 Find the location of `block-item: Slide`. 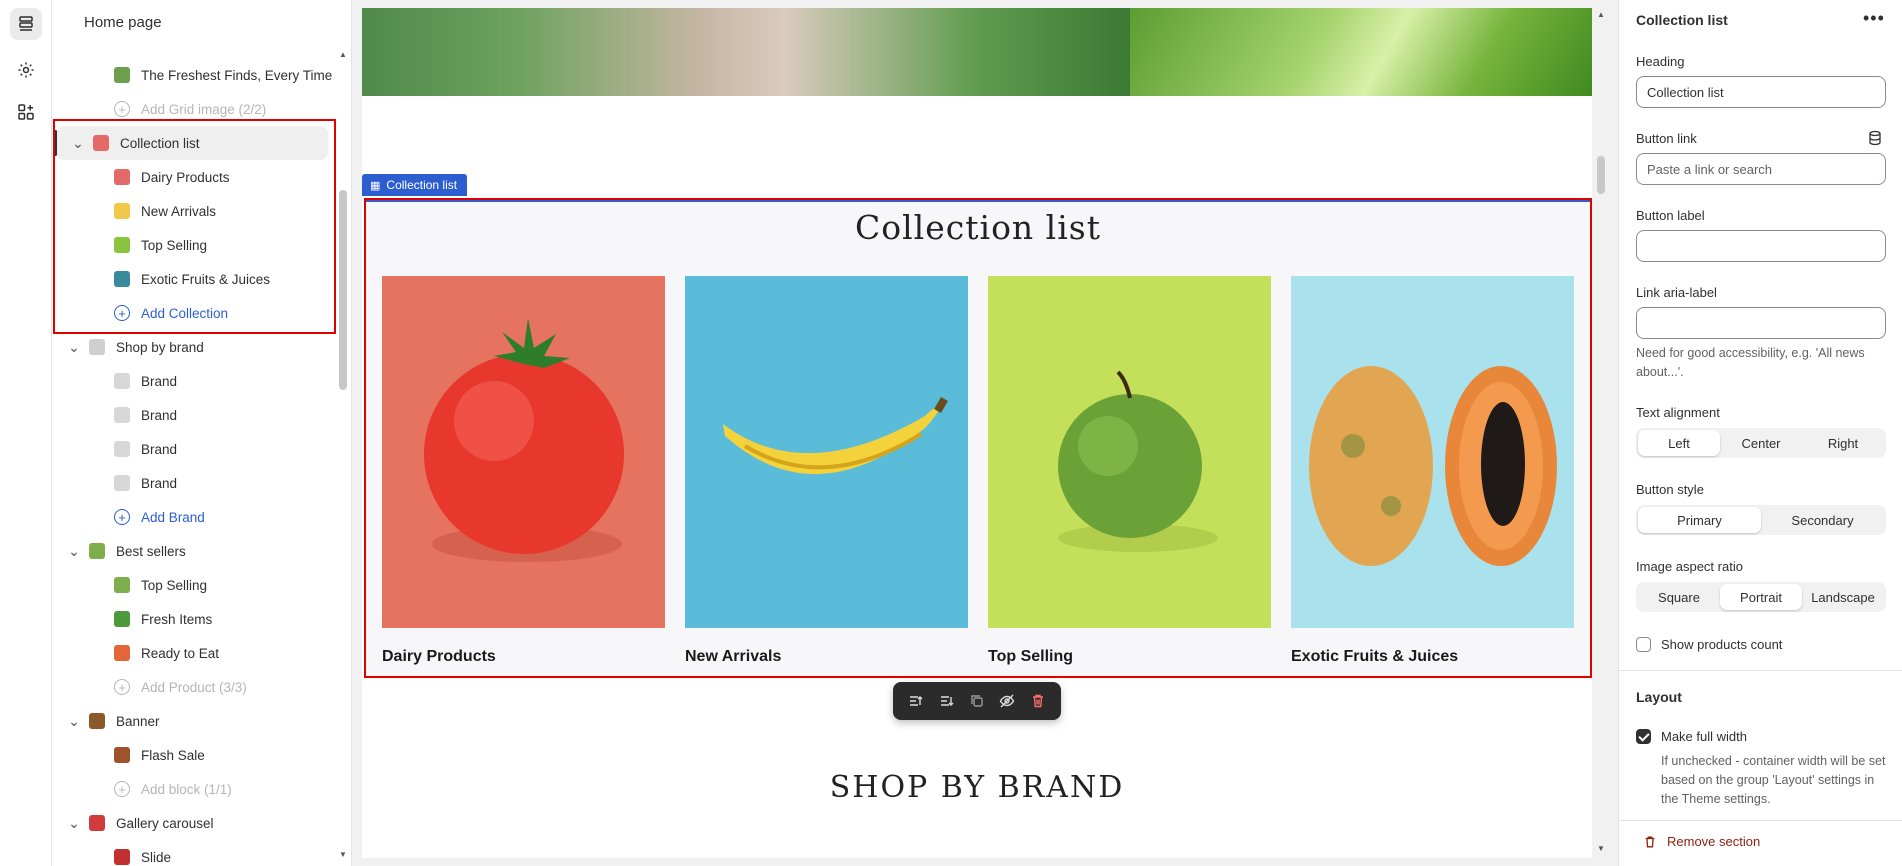

block-item: Slide is located at coordinates (193, 853).